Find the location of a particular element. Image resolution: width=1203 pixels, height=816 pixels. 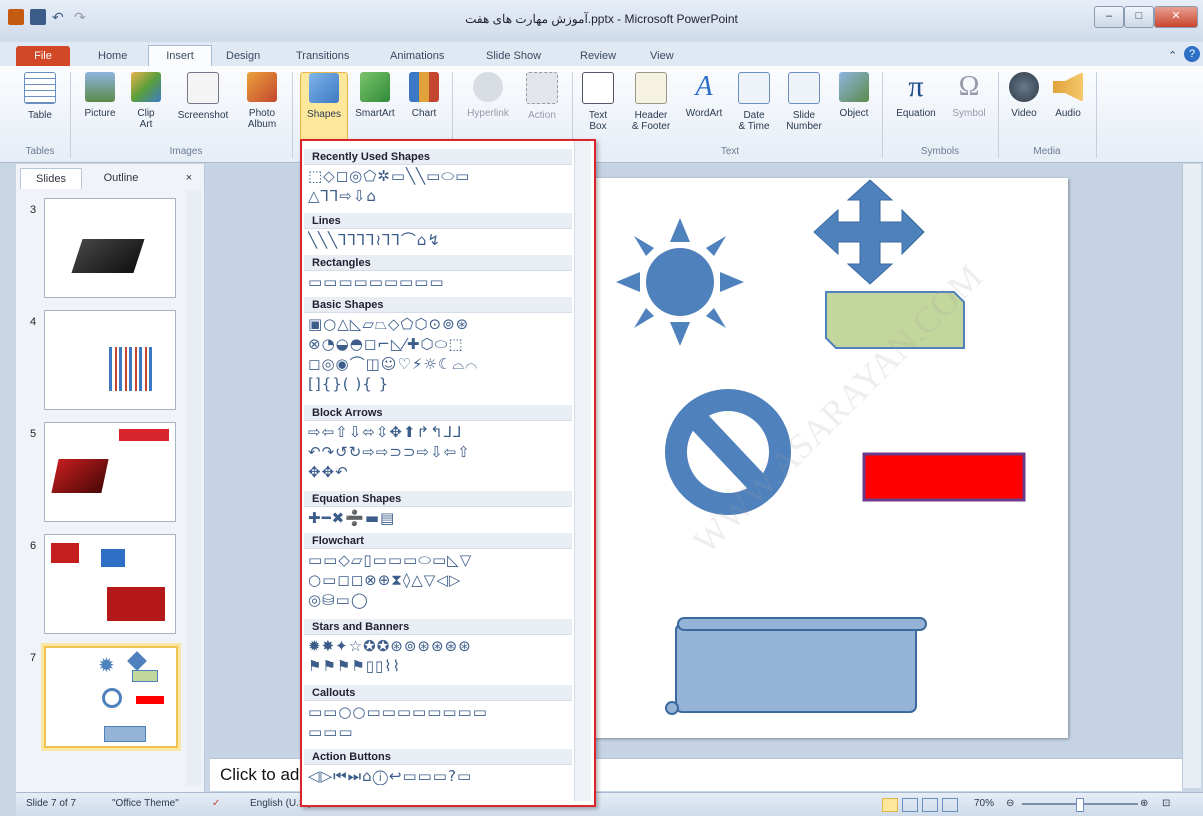

close-window-button: ✕ is located at coordinates (1176, 17).